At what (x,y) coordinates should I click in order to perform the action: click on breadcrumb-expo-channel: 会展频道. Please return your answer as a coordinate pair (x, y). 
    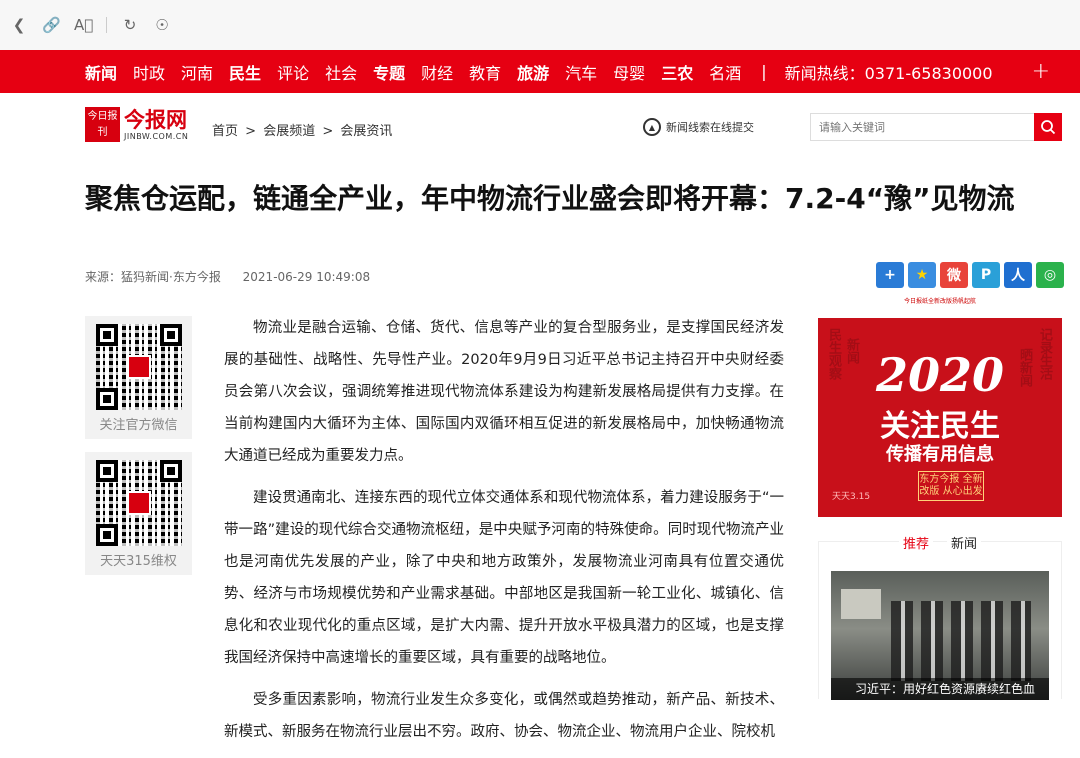
    Looking at the image, I should click on (289, 131).